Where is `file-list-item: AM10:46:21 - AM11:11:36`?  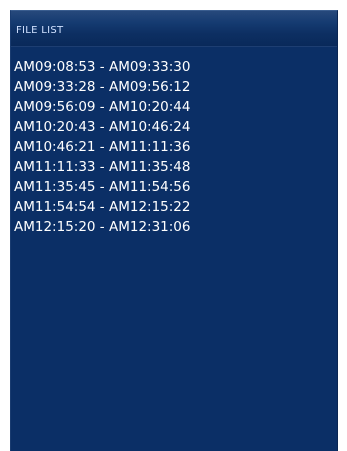 file-list-item: AM10:46:21 - AM11:11:36 is located at coordinates (173, 147).